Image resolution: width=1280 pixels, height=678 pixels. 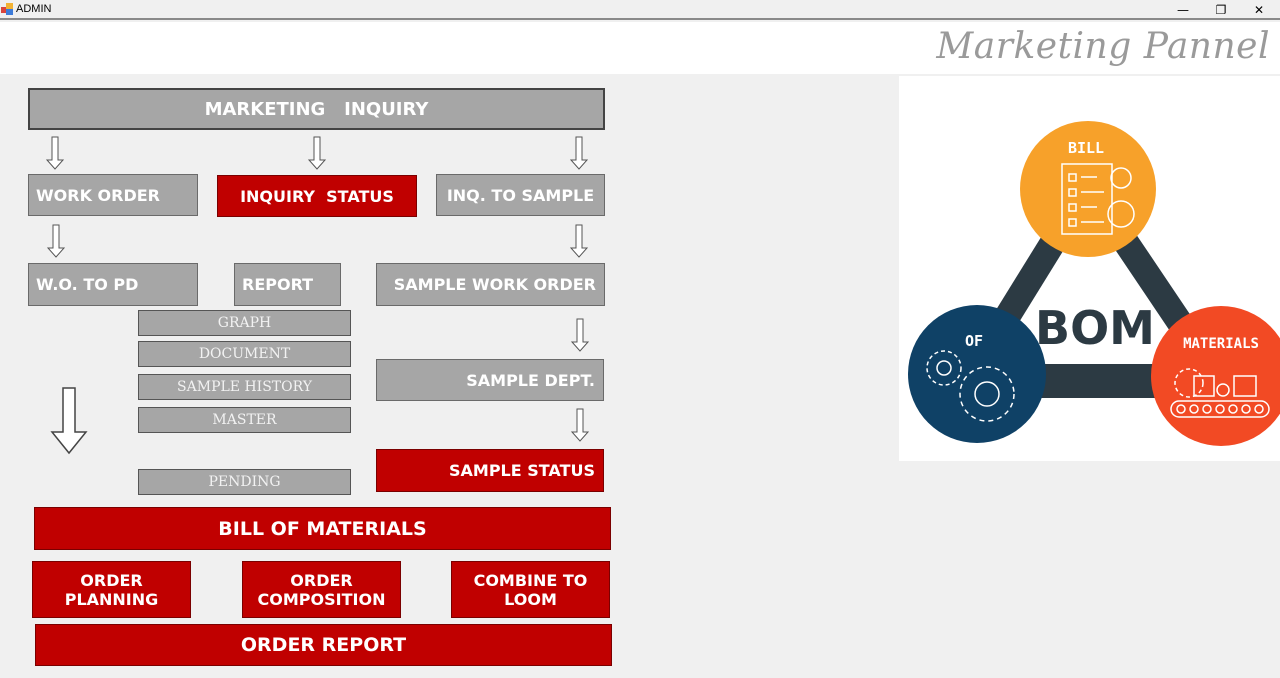 What do you see at coordinates (111, 599) in the screenshot?
I see `order-planning-line2: PLANNING` at bounding box center [111, 599].